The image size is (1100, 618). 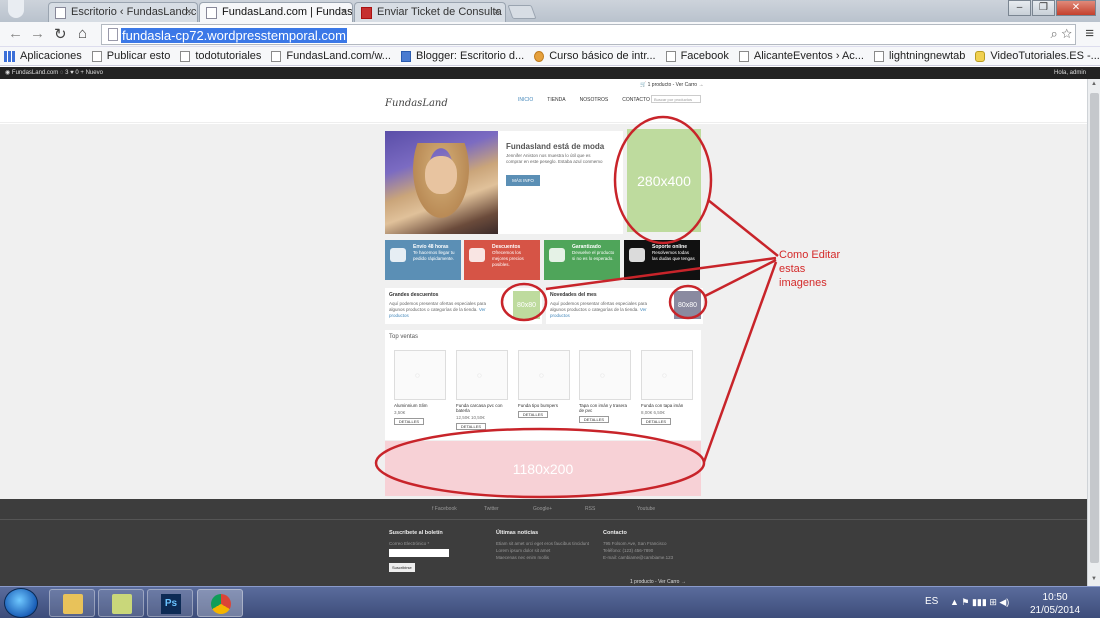 I want to click on product-card: ◌ Funda con tapa imán 8,00€ 6,50€ DETALLES, so click(x=667, y=387).